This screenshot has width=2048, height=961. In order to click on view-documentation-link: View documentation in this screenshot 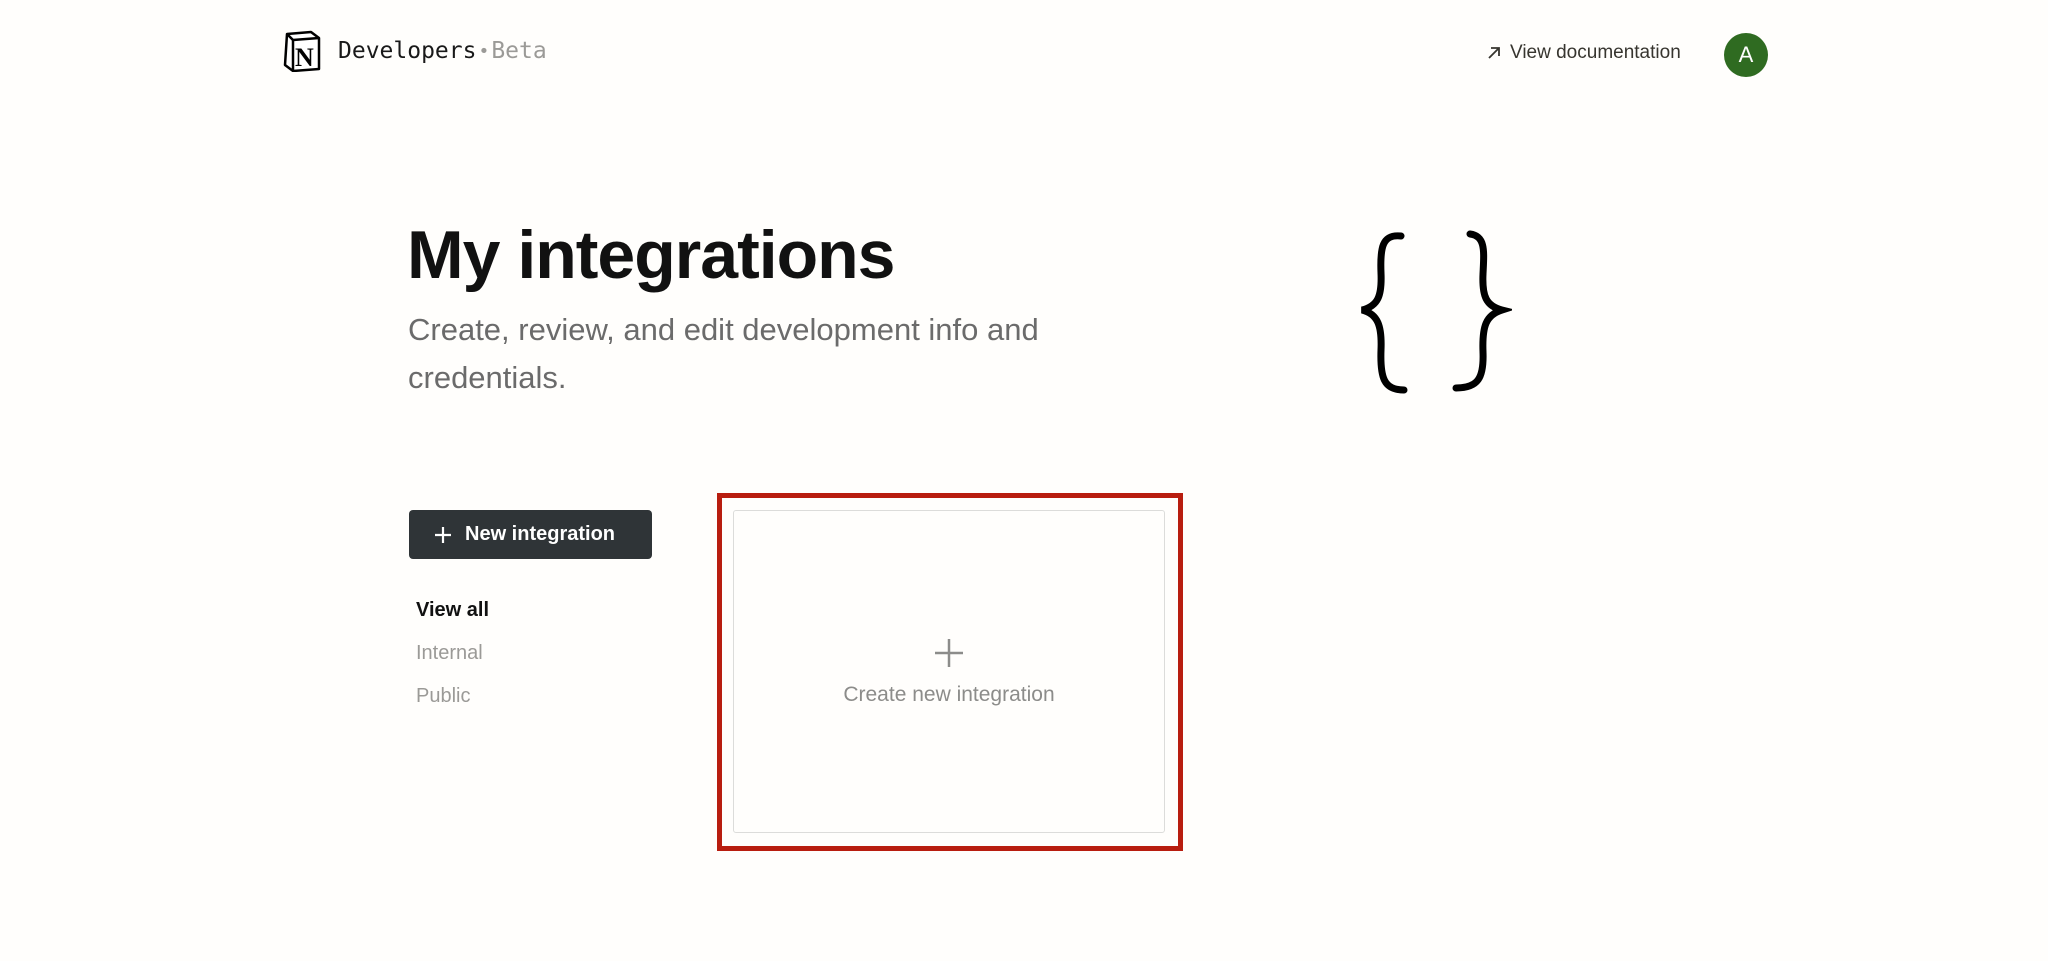, I will do `click(1583, 53)`.